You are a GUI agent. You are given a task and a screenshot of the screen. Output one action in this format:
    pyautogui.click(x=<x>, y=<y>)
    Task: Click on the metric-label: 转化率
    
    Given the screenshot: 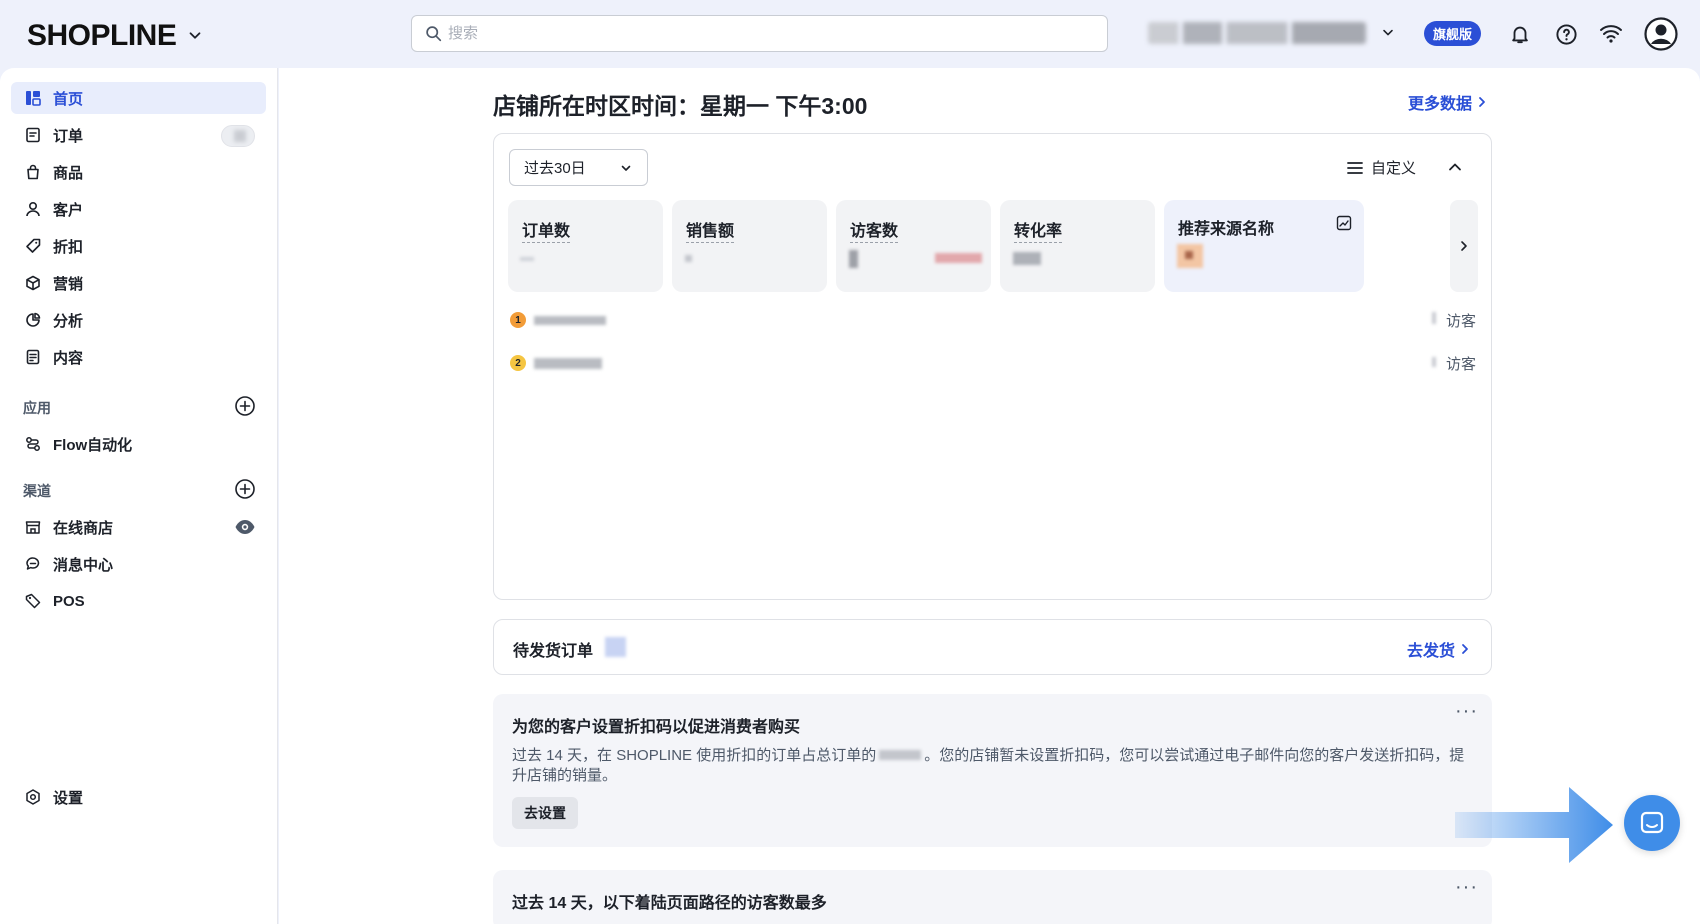 What is the action you would take?
    pyautogui.click(x=1038, y=230)
    